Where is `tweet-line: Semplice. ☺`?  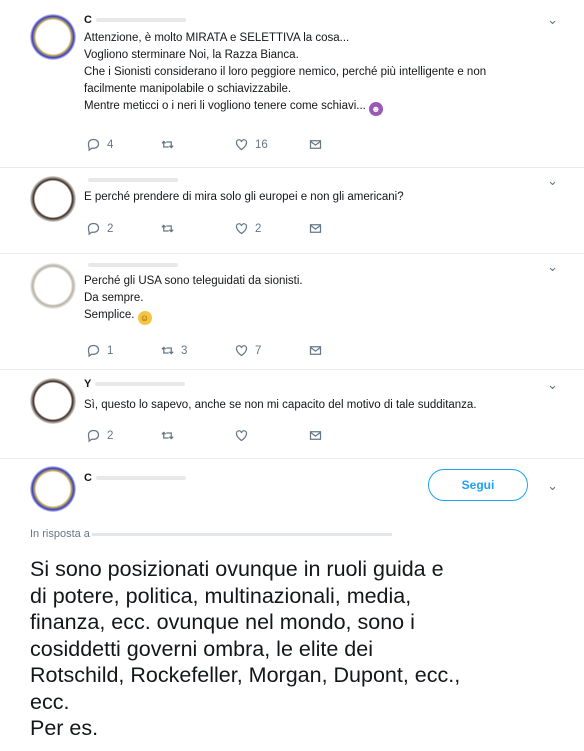 tweet-line: Semplice. ☺ is located at coordinates (319, 316).